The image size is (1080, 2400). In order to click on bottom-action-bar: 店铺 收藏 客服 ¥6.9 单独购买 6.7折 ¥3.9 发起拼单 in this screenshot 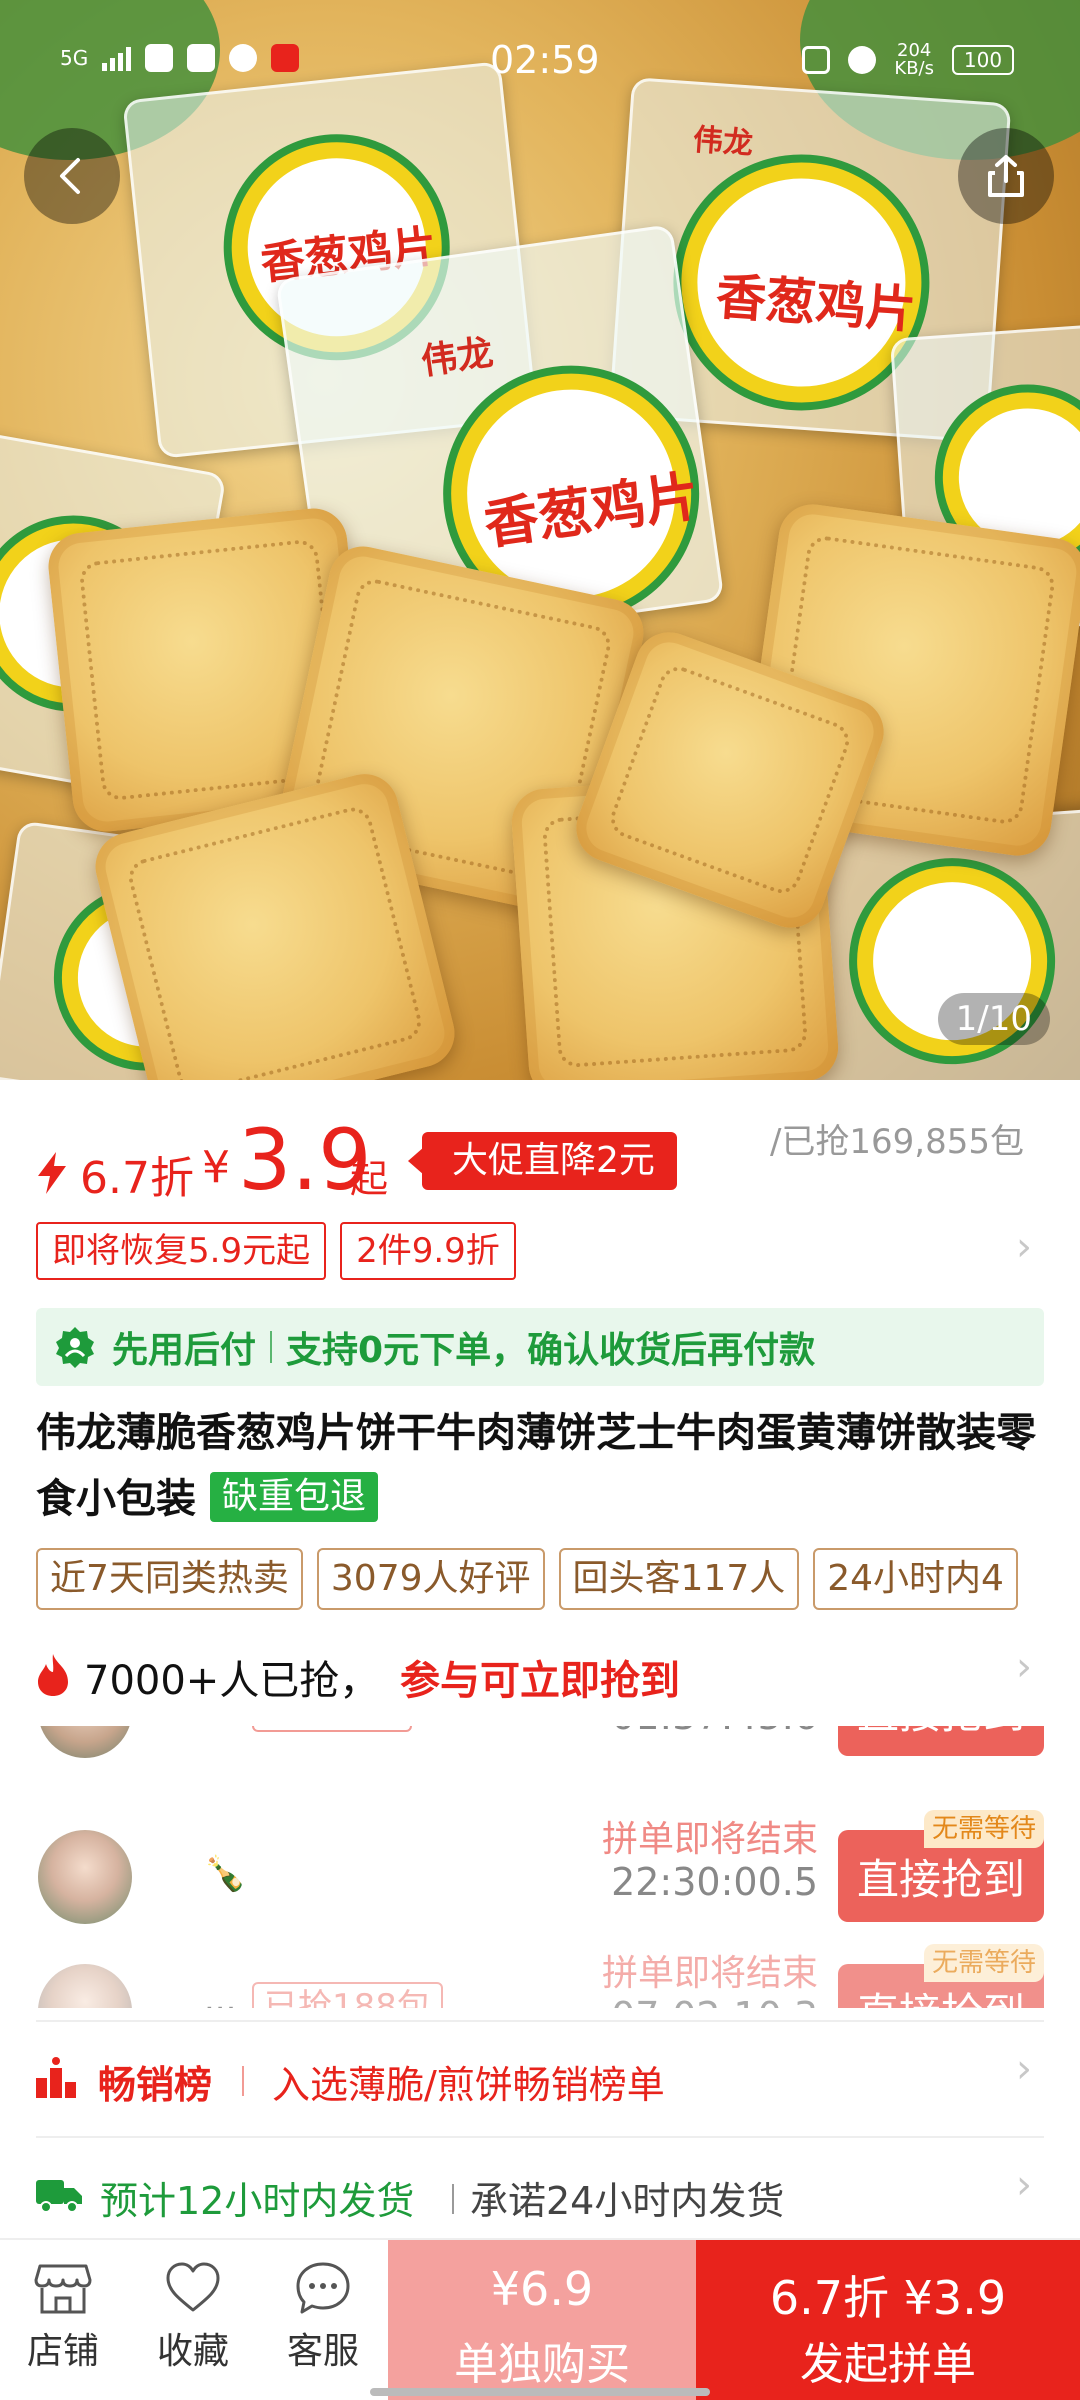, I will do `click(540, 2319)`.